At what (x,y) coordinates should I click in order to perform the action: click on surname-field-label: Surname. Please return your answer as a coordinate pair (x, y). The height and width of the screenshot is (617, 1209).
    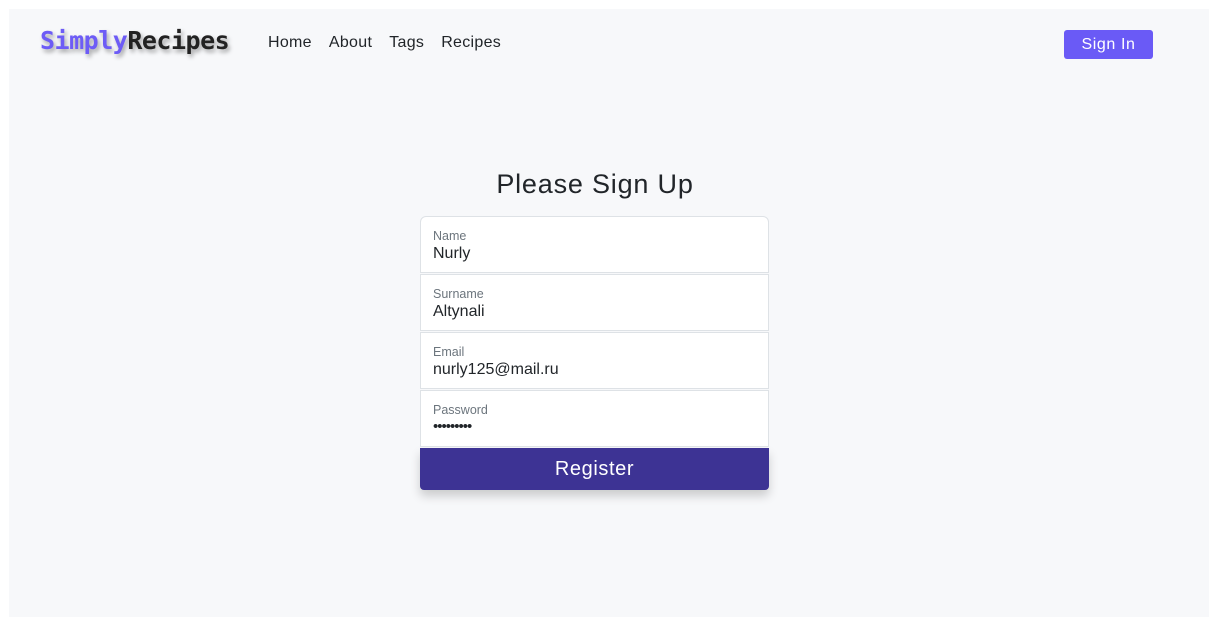
    Looking at the image, I should click on (458, 294).